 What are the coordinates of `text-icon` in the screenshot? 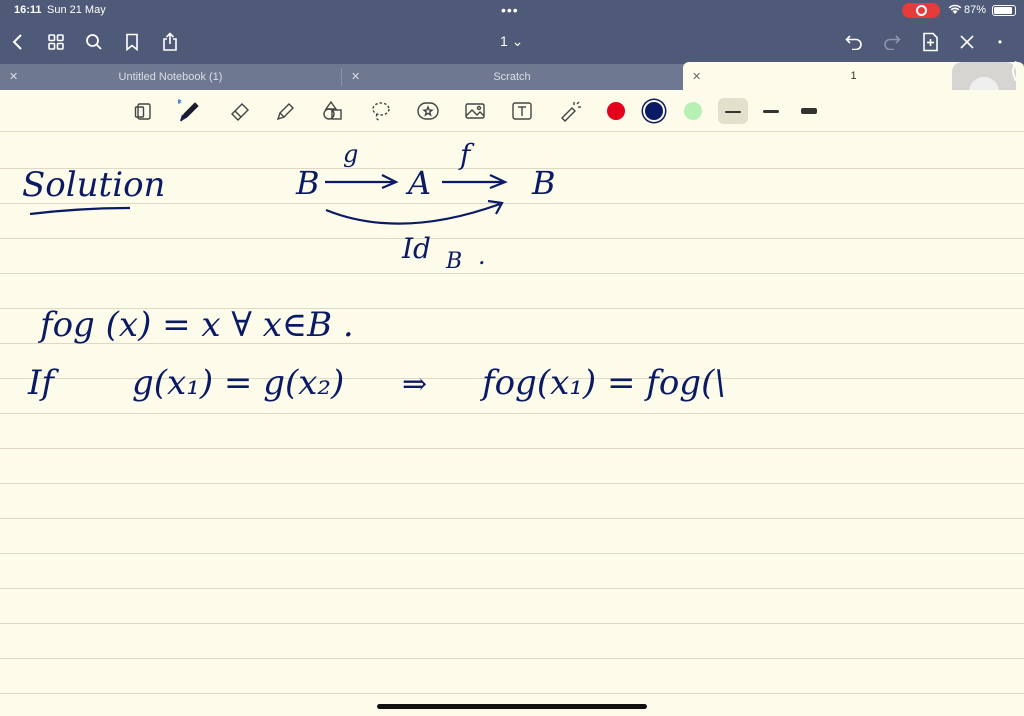 It's located at (522, 111).